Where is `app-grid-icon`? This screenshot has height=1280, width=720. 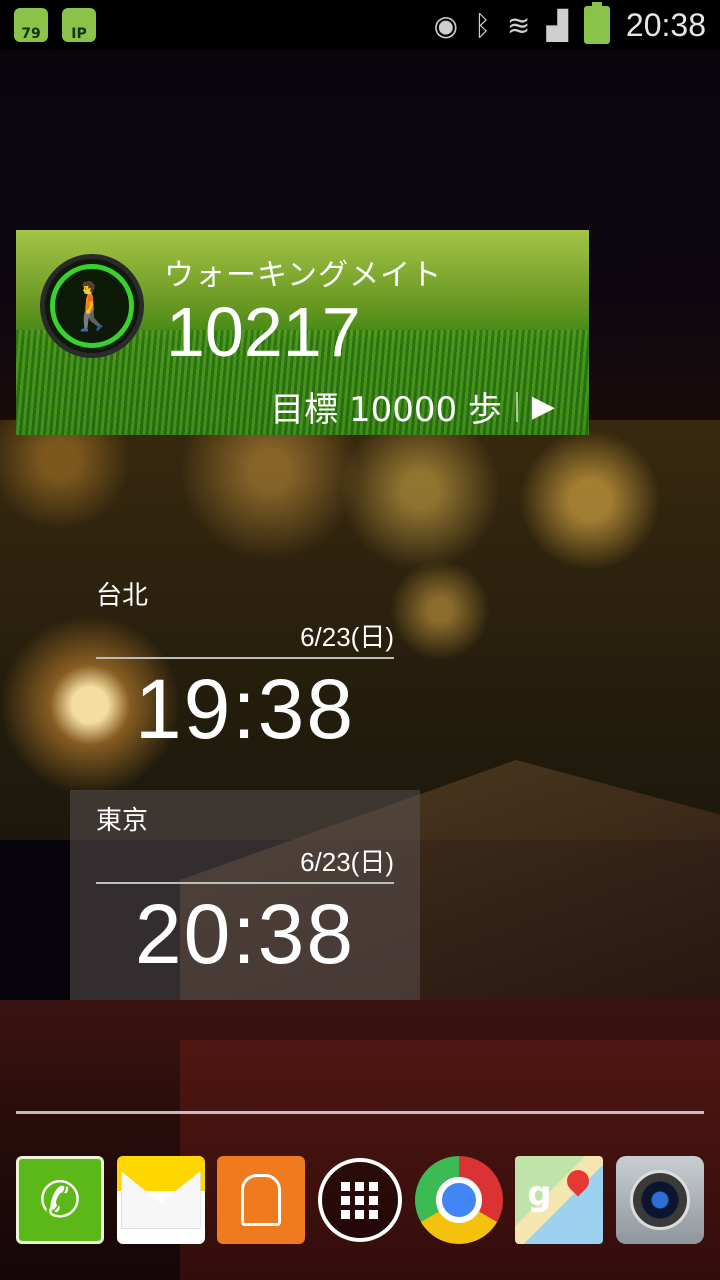 app-grid-icon is located at coordinates (359, 1200).